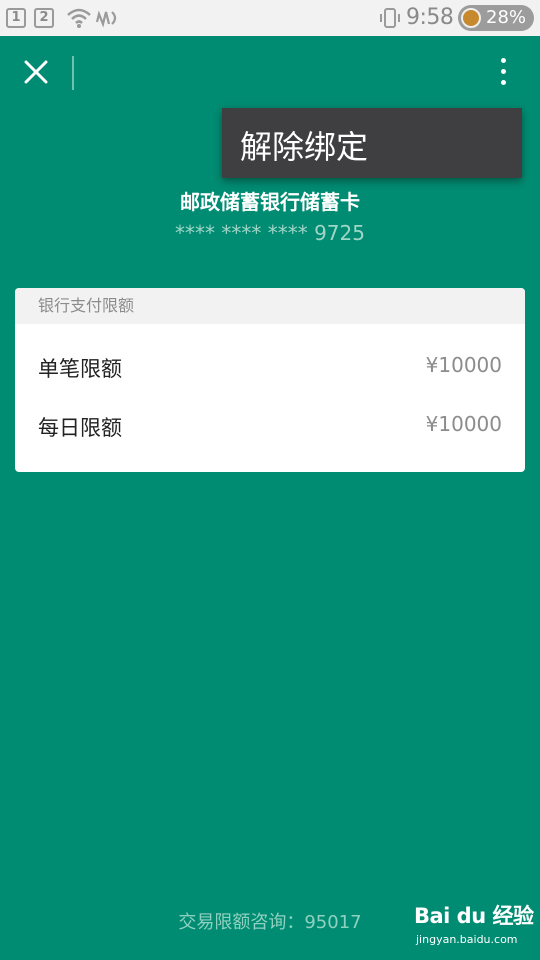 This screenshot has width=540, height=960. Describe the element at coordinates (270, 233) in the screenshot. I see `card-number: **** **** **** 9725` at that location.